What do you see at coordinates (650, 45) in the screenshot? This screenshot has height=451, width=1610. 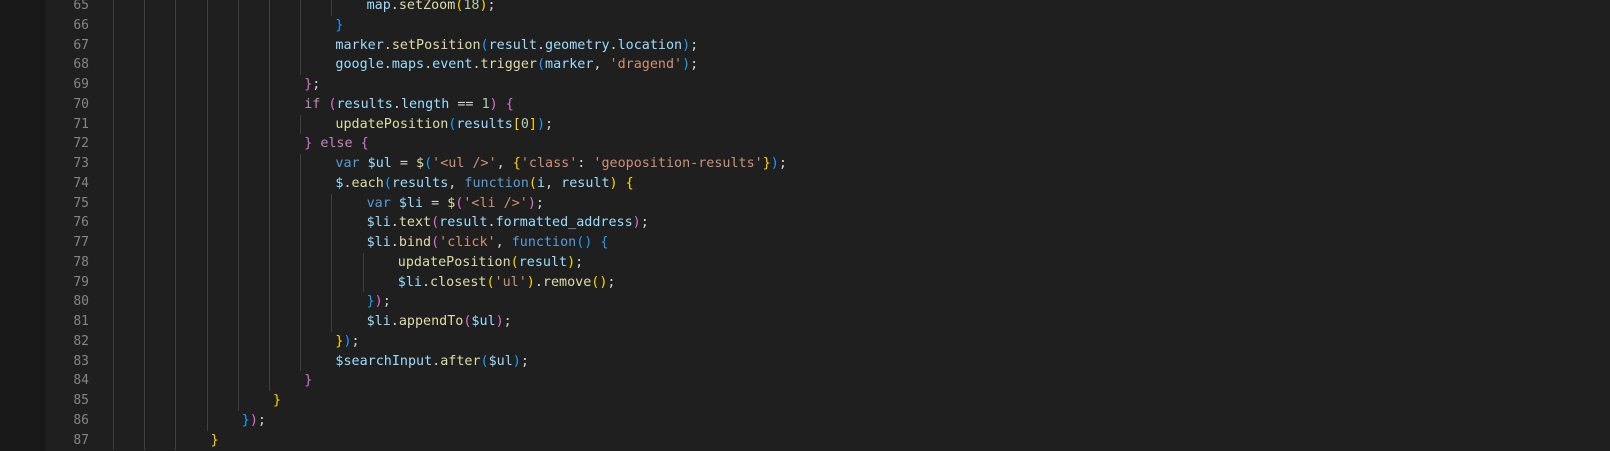 I see `code-token: location` at bounding box center [650, 45].